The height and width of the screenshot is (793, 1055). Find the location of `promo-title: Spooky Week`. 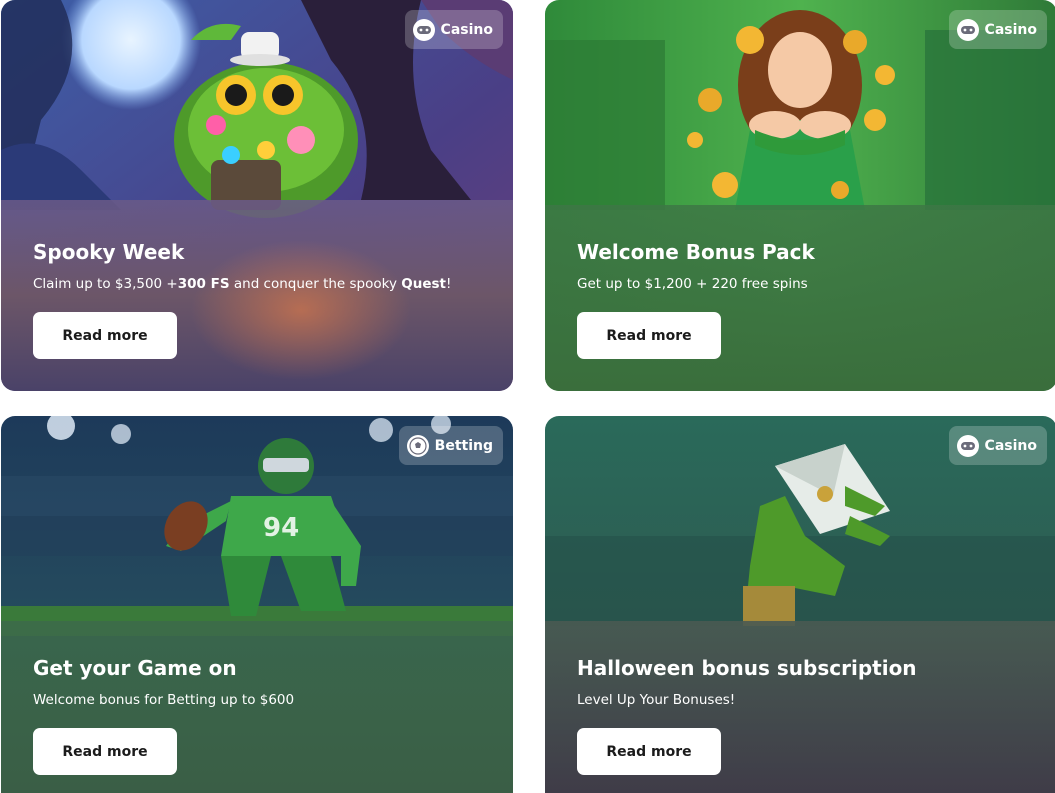

promo-title: Spooky Week is located at coordinates (109, 252).